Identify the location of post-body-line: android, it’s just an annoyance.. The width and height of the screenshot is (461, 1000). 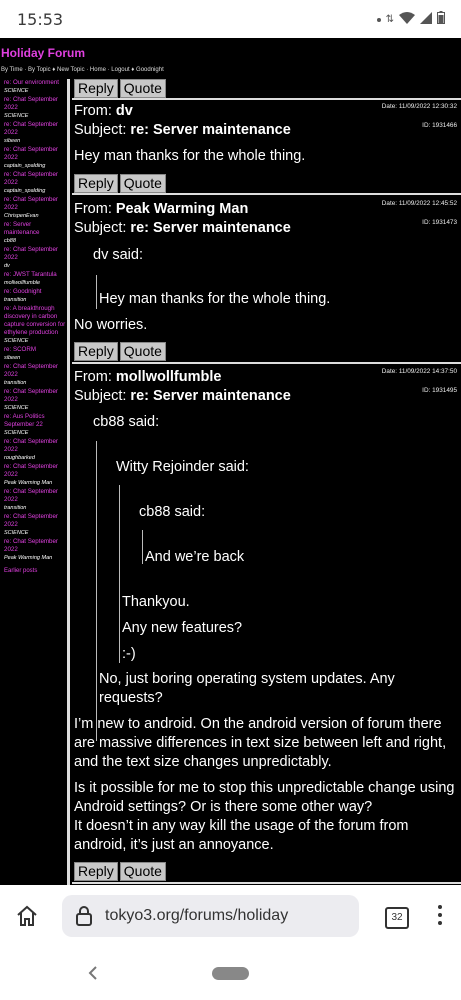
(174, 845).